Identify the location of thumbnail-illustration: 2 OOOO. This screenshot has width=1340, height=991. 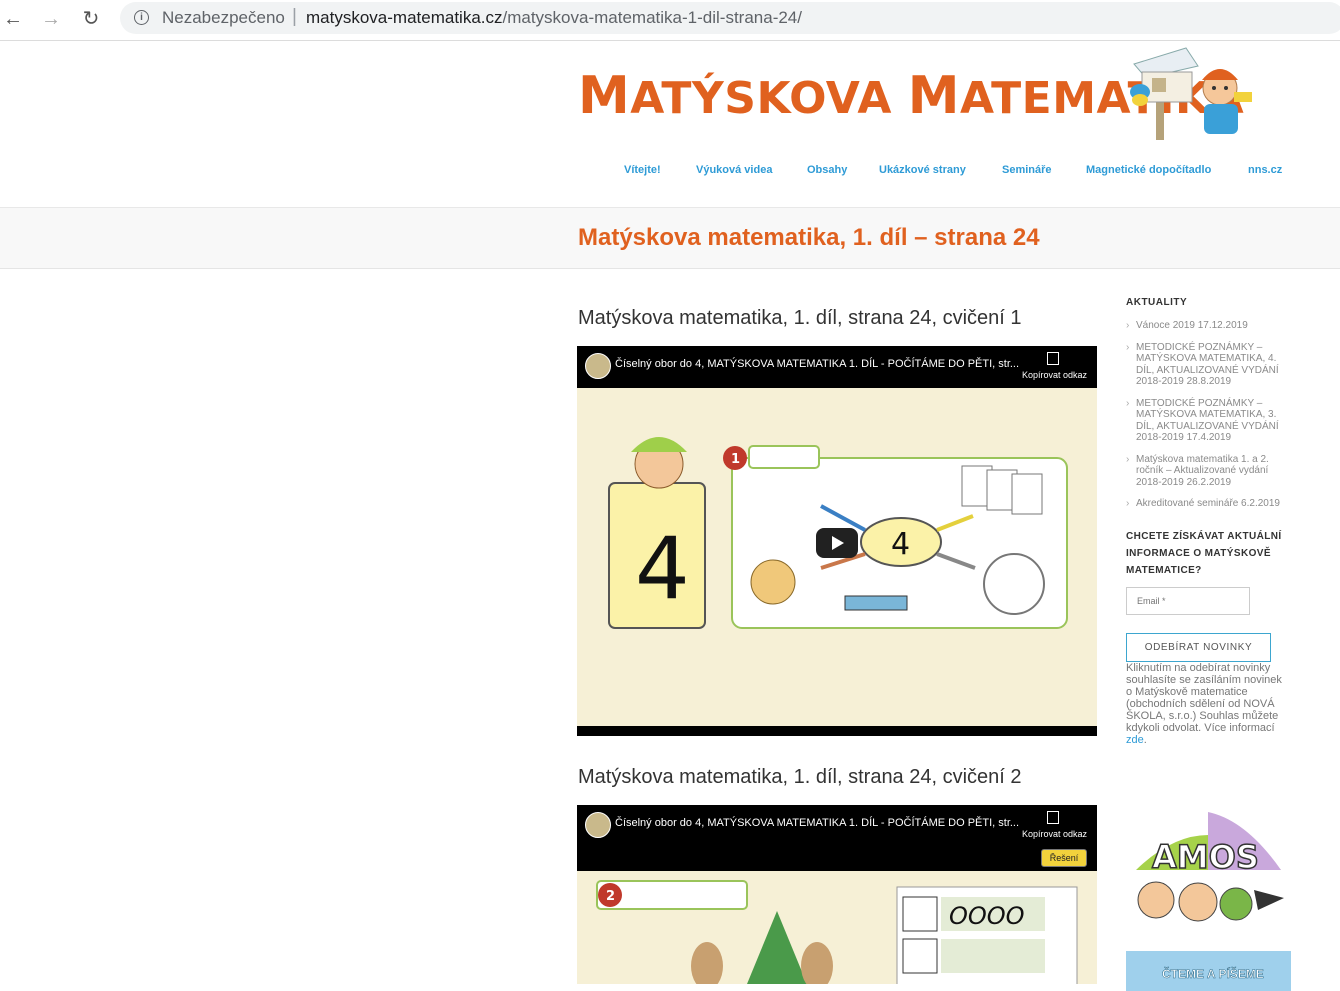
(837, 932).